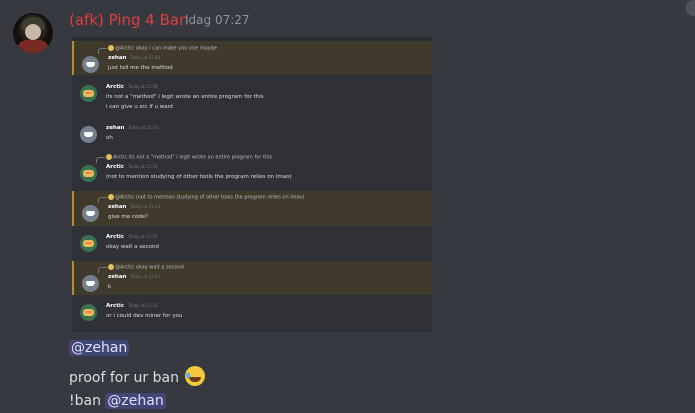  I want to click on message-line-mention: @zehan, so click(99, 348).